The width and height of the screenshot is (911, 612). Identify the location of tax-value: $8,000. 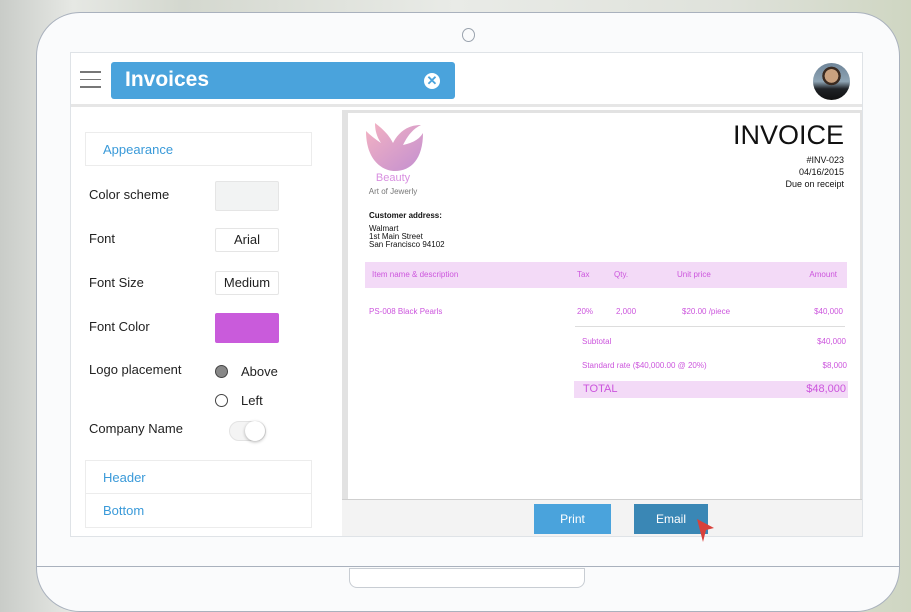
(834, 365).